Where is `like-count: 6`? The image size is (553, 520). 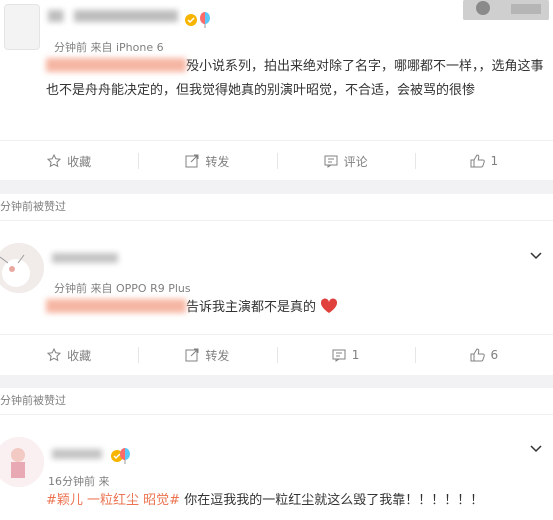
like-count: 6 is located at coordinates (494, 355).